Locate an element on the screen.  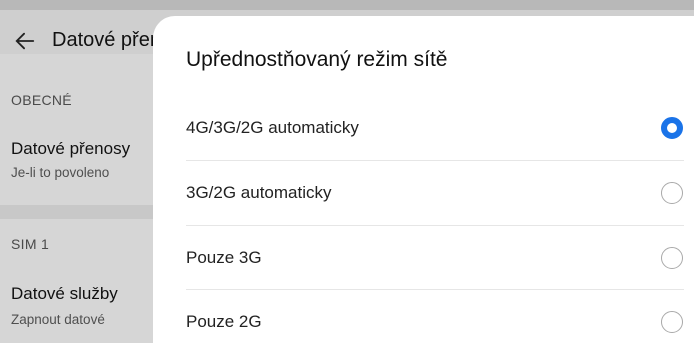
option-4g-3g-2g-auto: 4G/3G/2G automaticky is located at coordinates (435, 128).